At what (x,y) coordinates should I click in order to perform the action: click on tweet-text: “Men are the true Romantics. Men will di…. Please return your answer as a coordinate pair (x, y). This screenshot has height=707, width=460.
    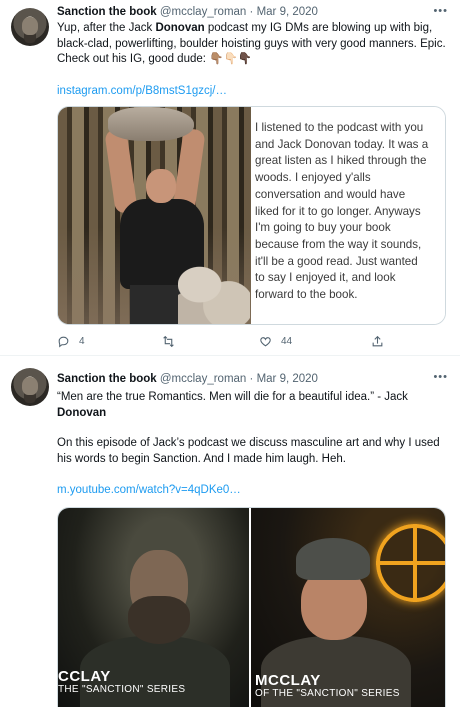
    Looking at the image, I should click on (251, 428).